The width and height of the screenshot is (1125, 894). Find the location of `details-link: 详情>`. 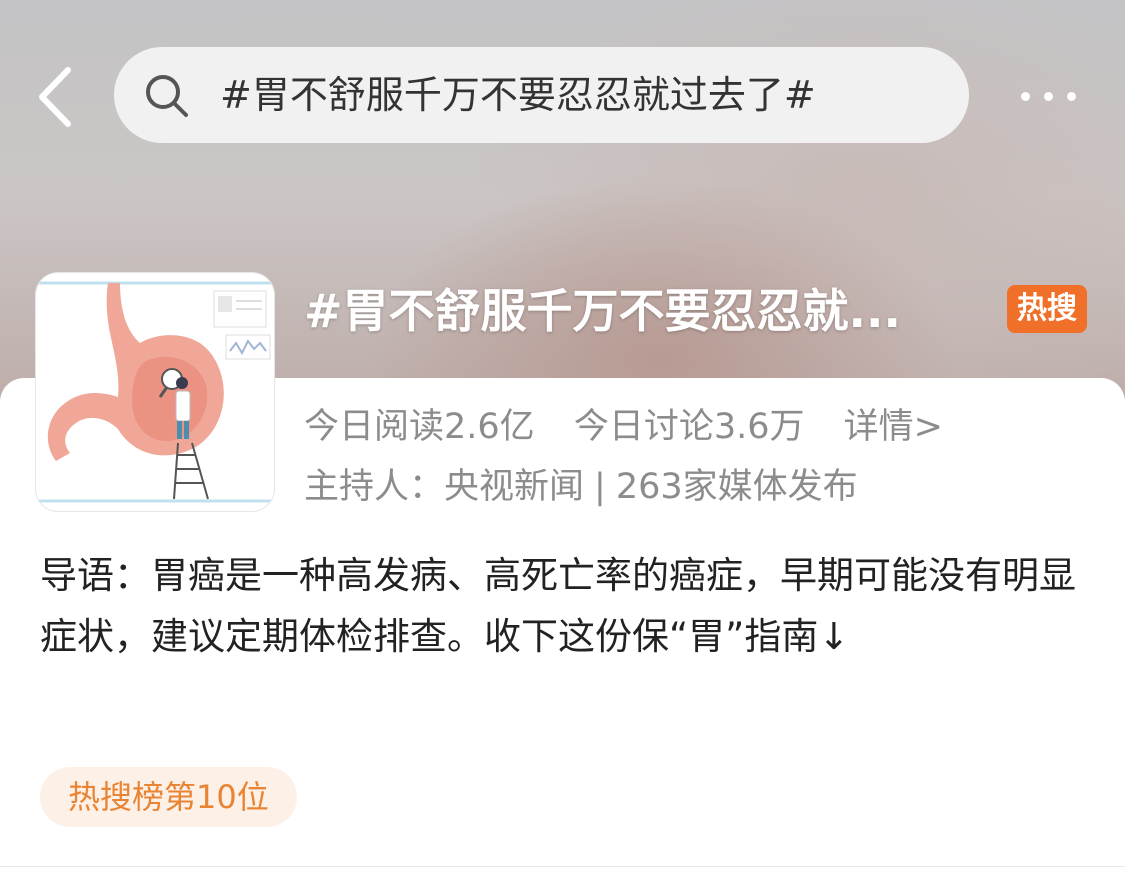

details-link: 详情> is located at coordinates (893, 427).